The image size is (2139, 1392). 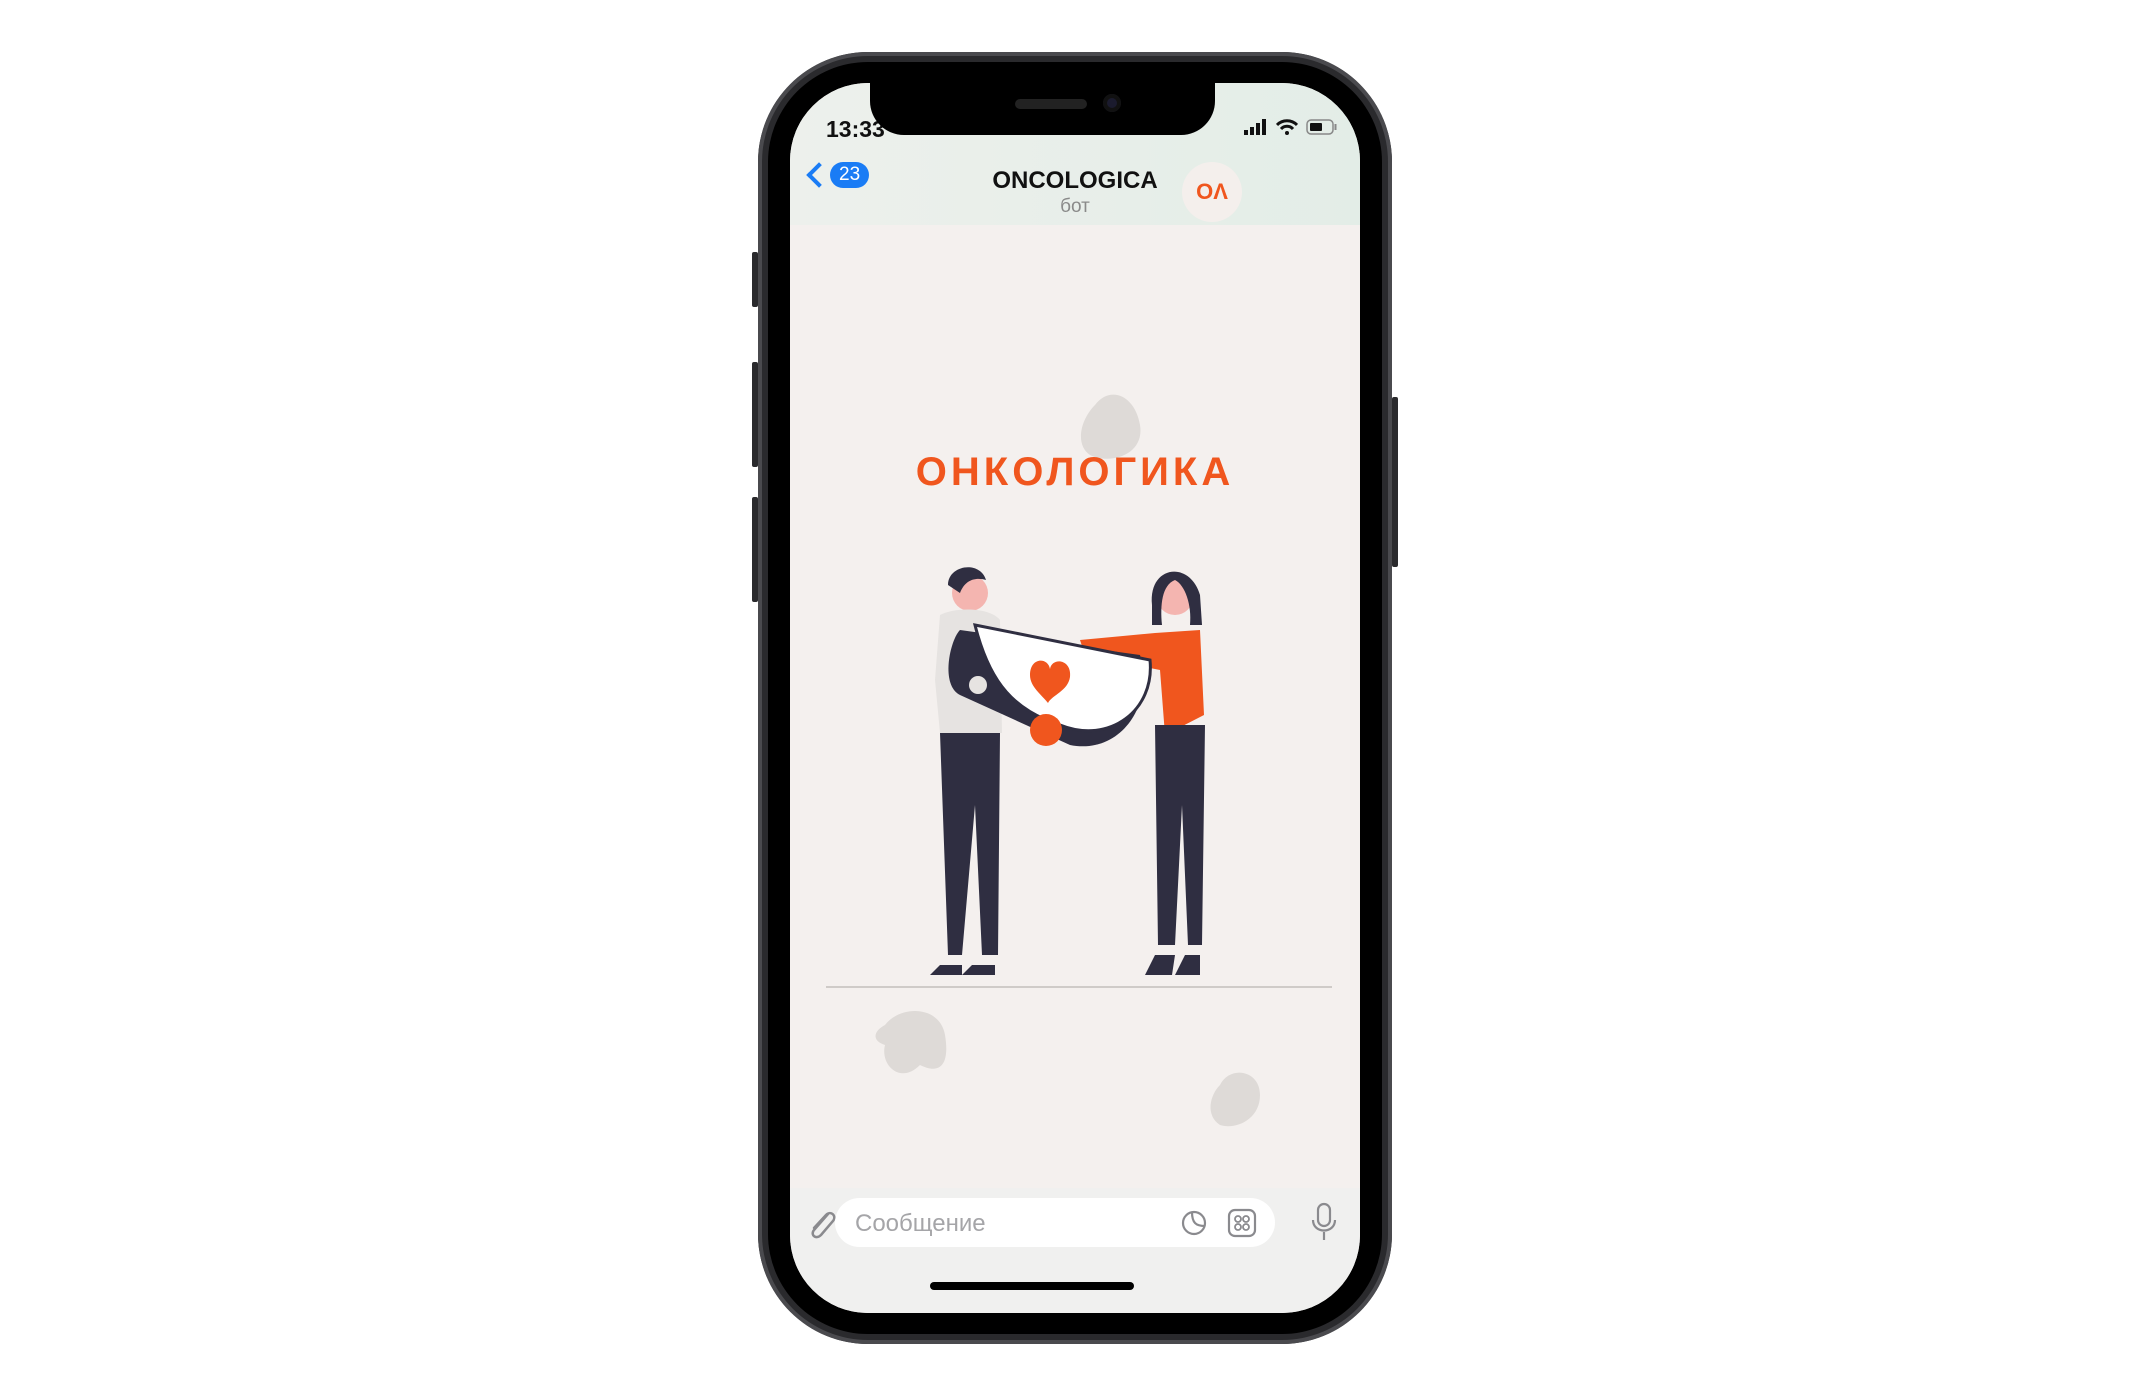 I want to click on status-icons, so click(x=1291, y=127).